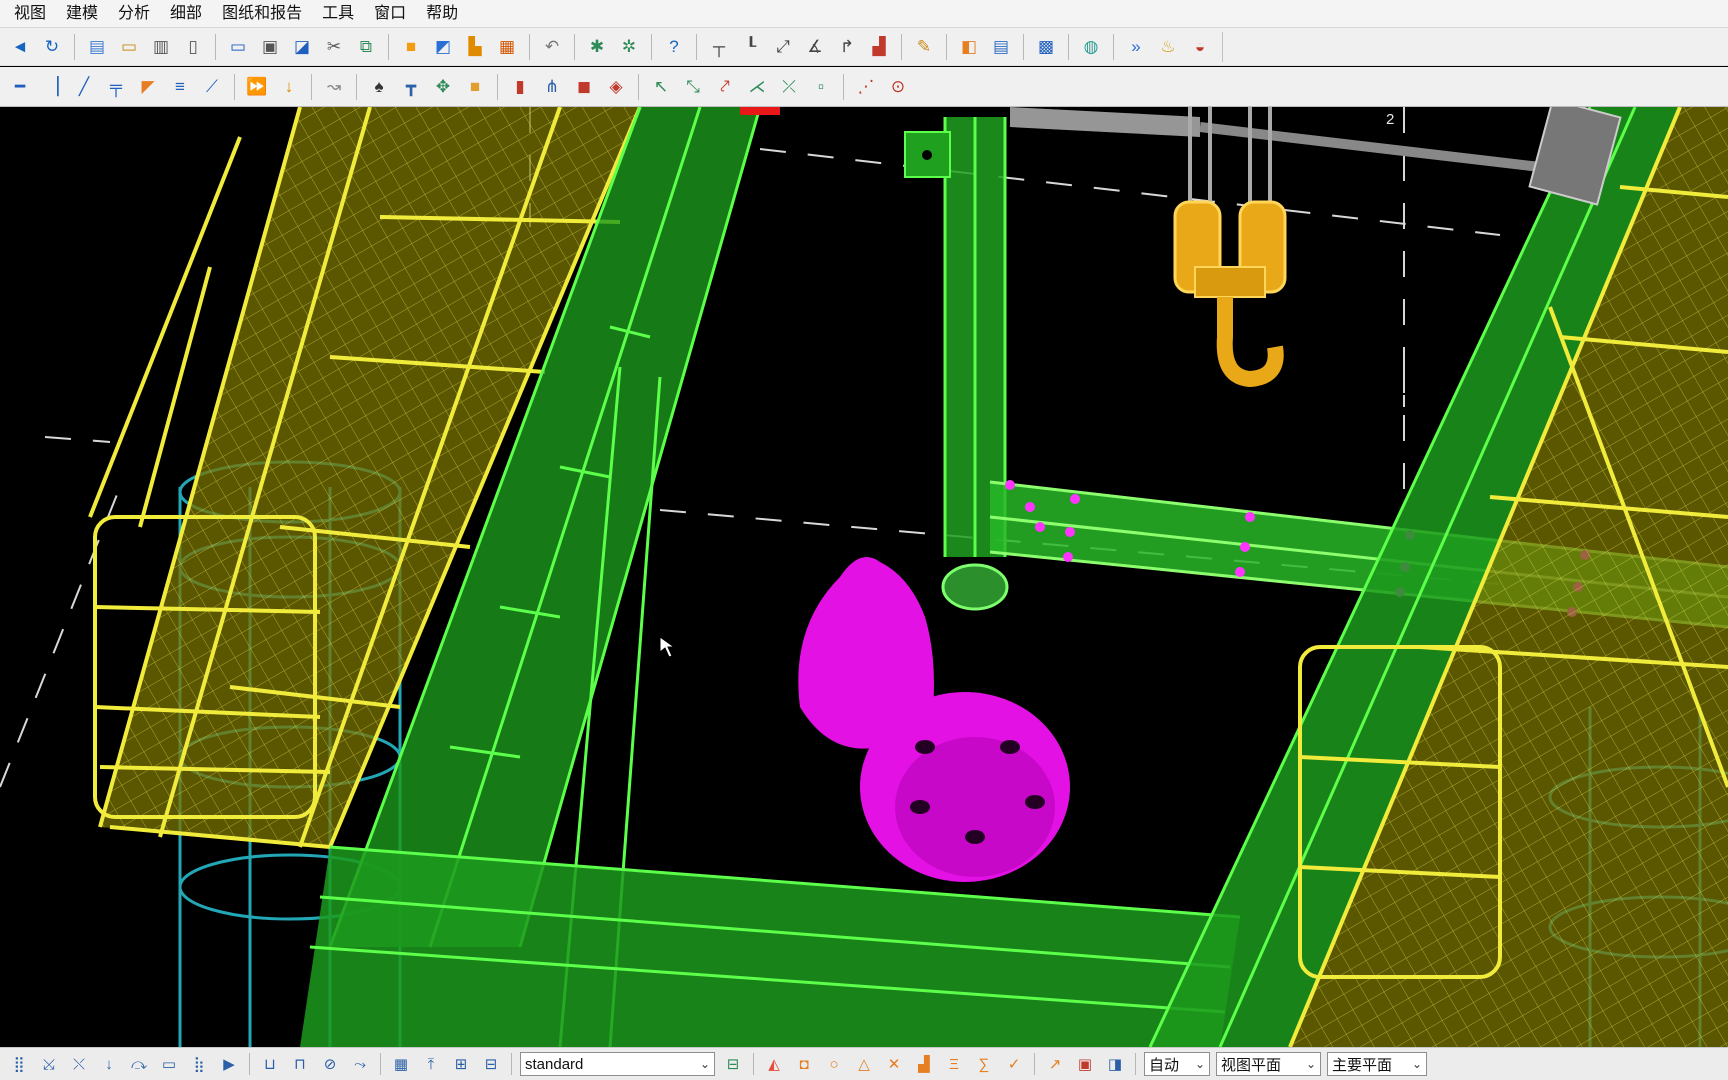 The width and height of the screenshot is (1728, 1080). What do you see at coordinates (751, 47) in the screenshot?
I see `toolbar1-tool-7-1-icon: ┖` at bounding box center [751, 47].